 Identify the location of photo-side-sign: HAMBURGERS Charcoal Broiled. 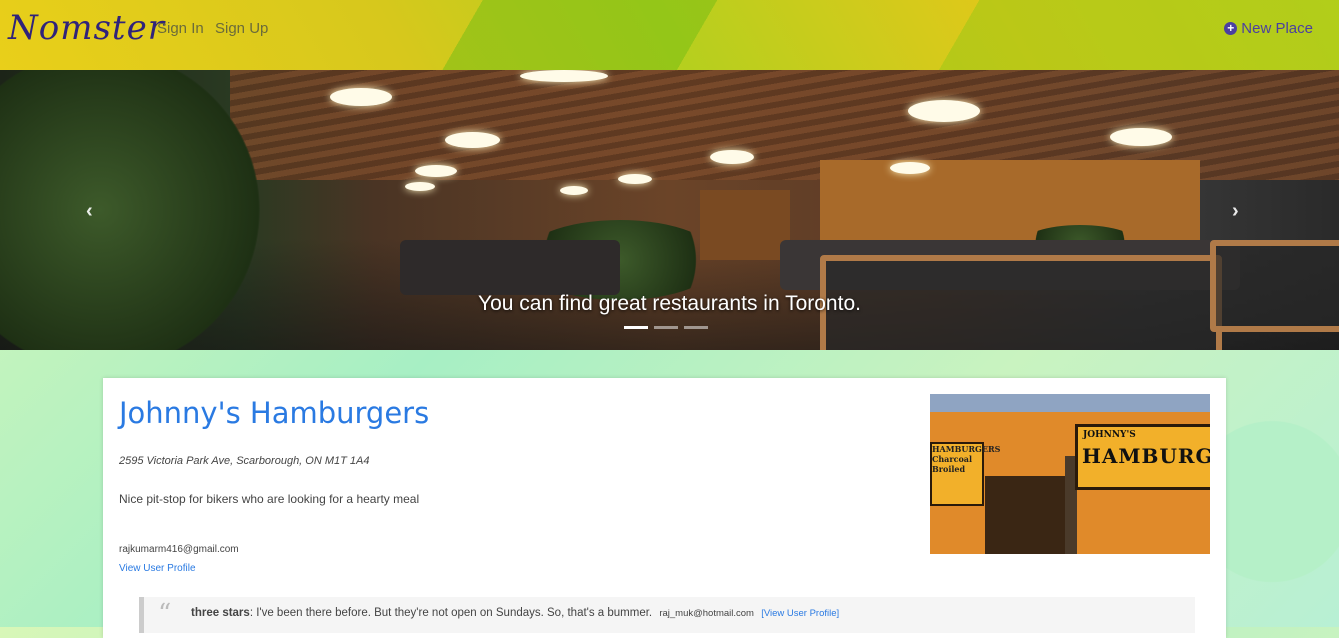
(965, 474).